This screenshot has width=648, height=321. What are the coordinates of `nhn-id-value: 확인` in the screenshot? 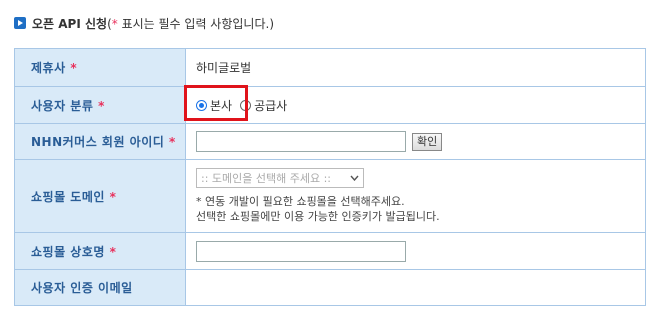 It's located at (415, 141).